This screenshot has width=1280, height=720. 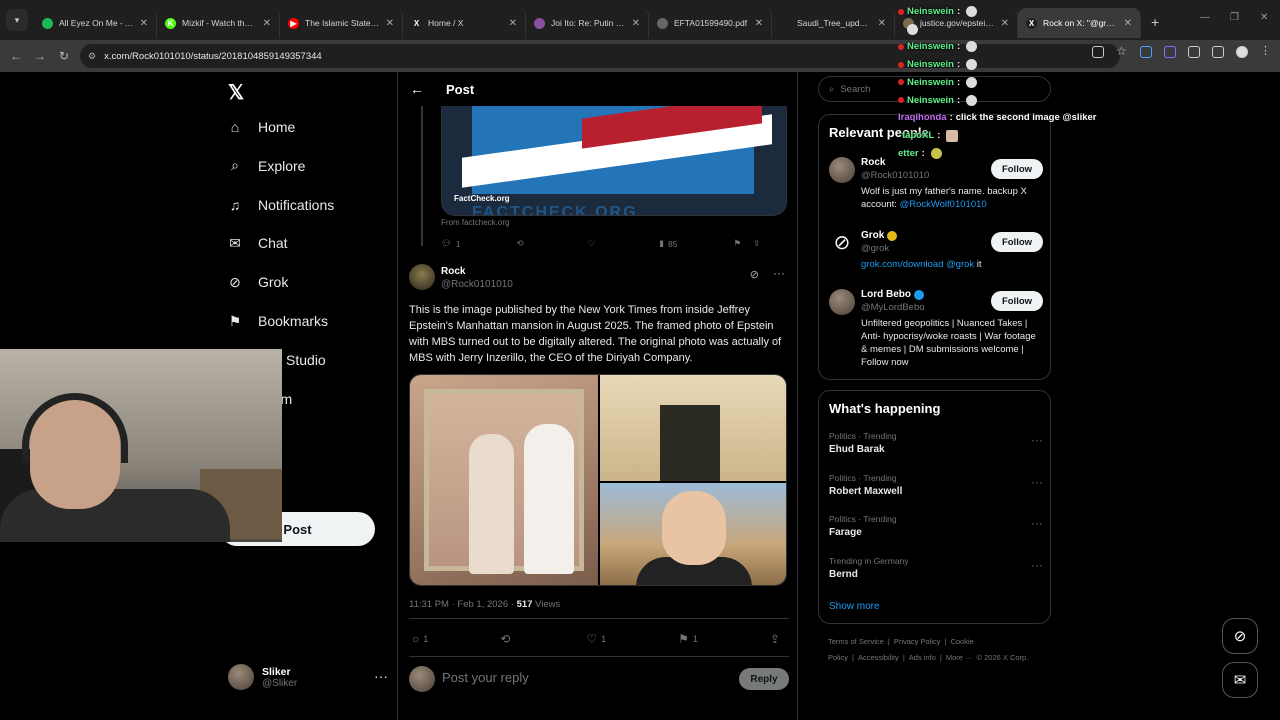 What do you see at coordinates (1003, 657) in the screenshot?
I see `footer-link: © 2026 X Corp.` at bounding box center [1003, 657].